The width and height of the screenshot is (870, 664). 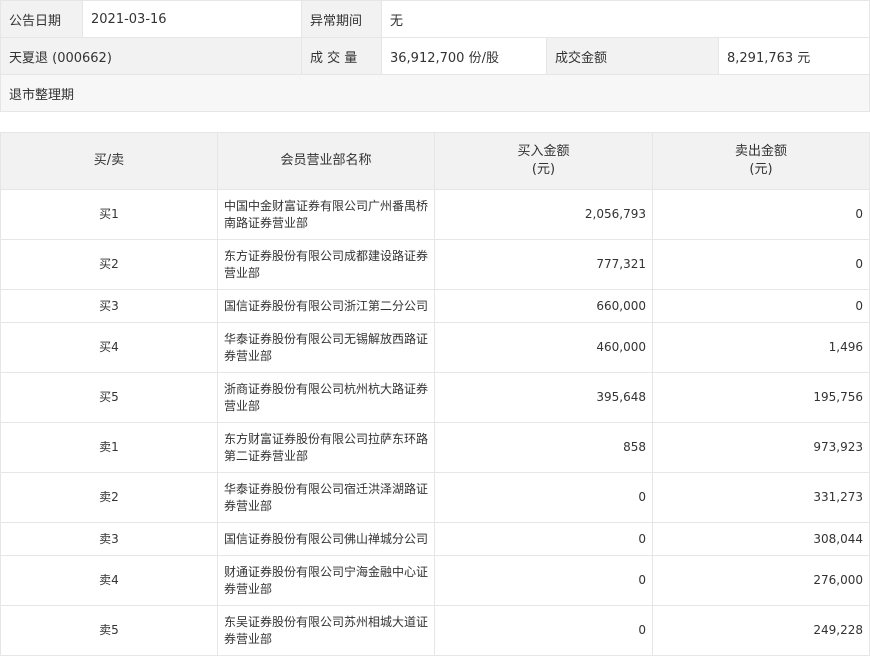 I want to click on side-cell: 买4, so click(x=109, y=347).